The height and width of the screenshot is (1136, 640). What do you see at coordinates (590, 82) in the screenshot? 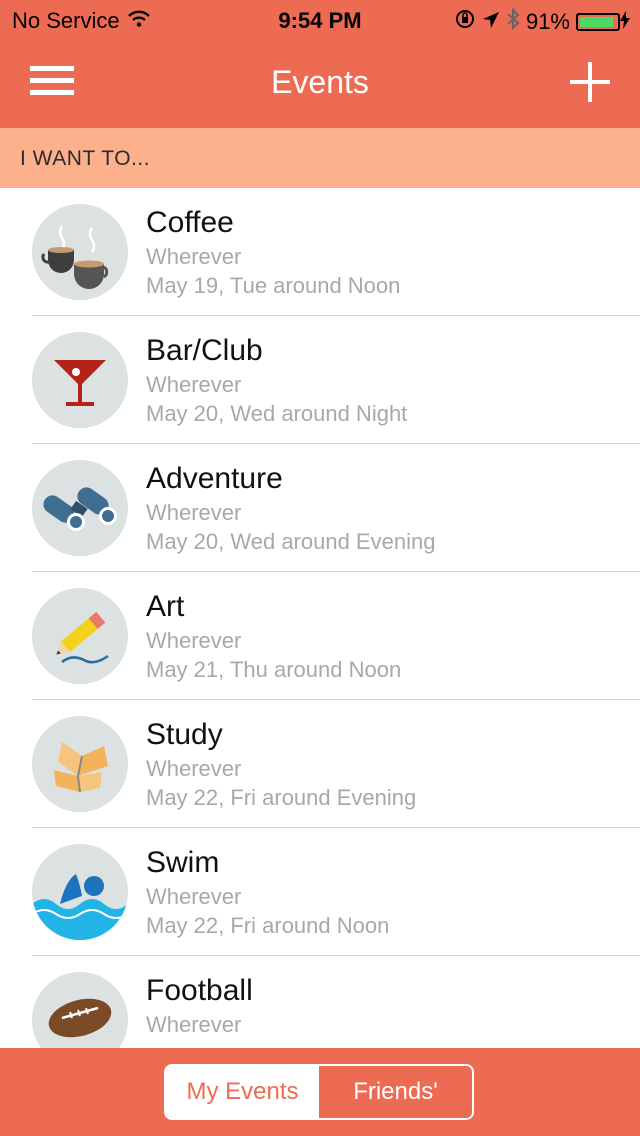
I see `add-event-button` at bounding box center [590, 82].